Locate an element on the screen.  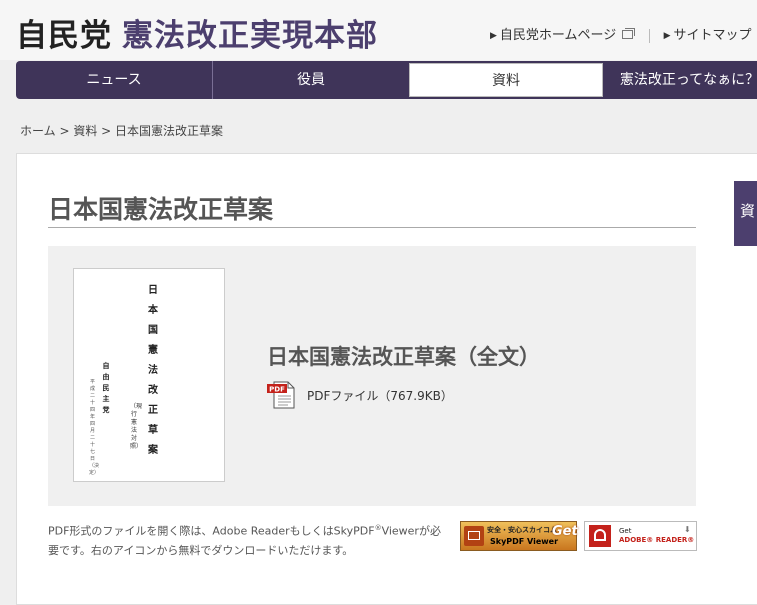
pdf-file-icon: PDF is located at coordinates (281, 394).